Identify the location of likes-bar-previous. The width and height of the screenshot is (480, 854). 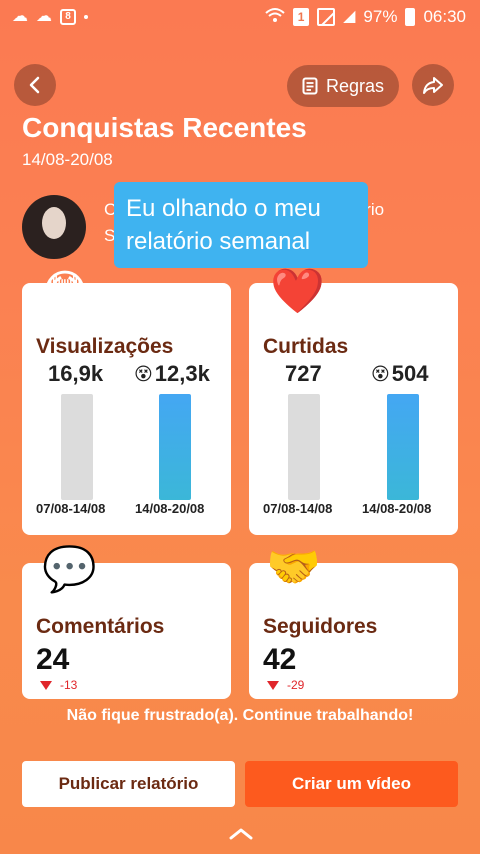
(304, 447).